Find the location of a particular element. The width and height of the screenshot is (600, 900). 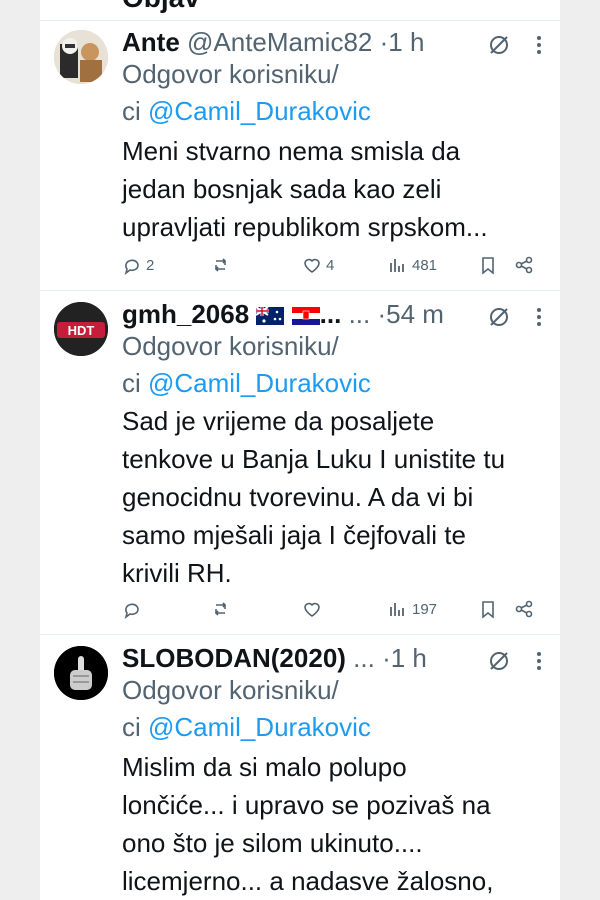

like-button: 4 is located at coordinates (318, 265).